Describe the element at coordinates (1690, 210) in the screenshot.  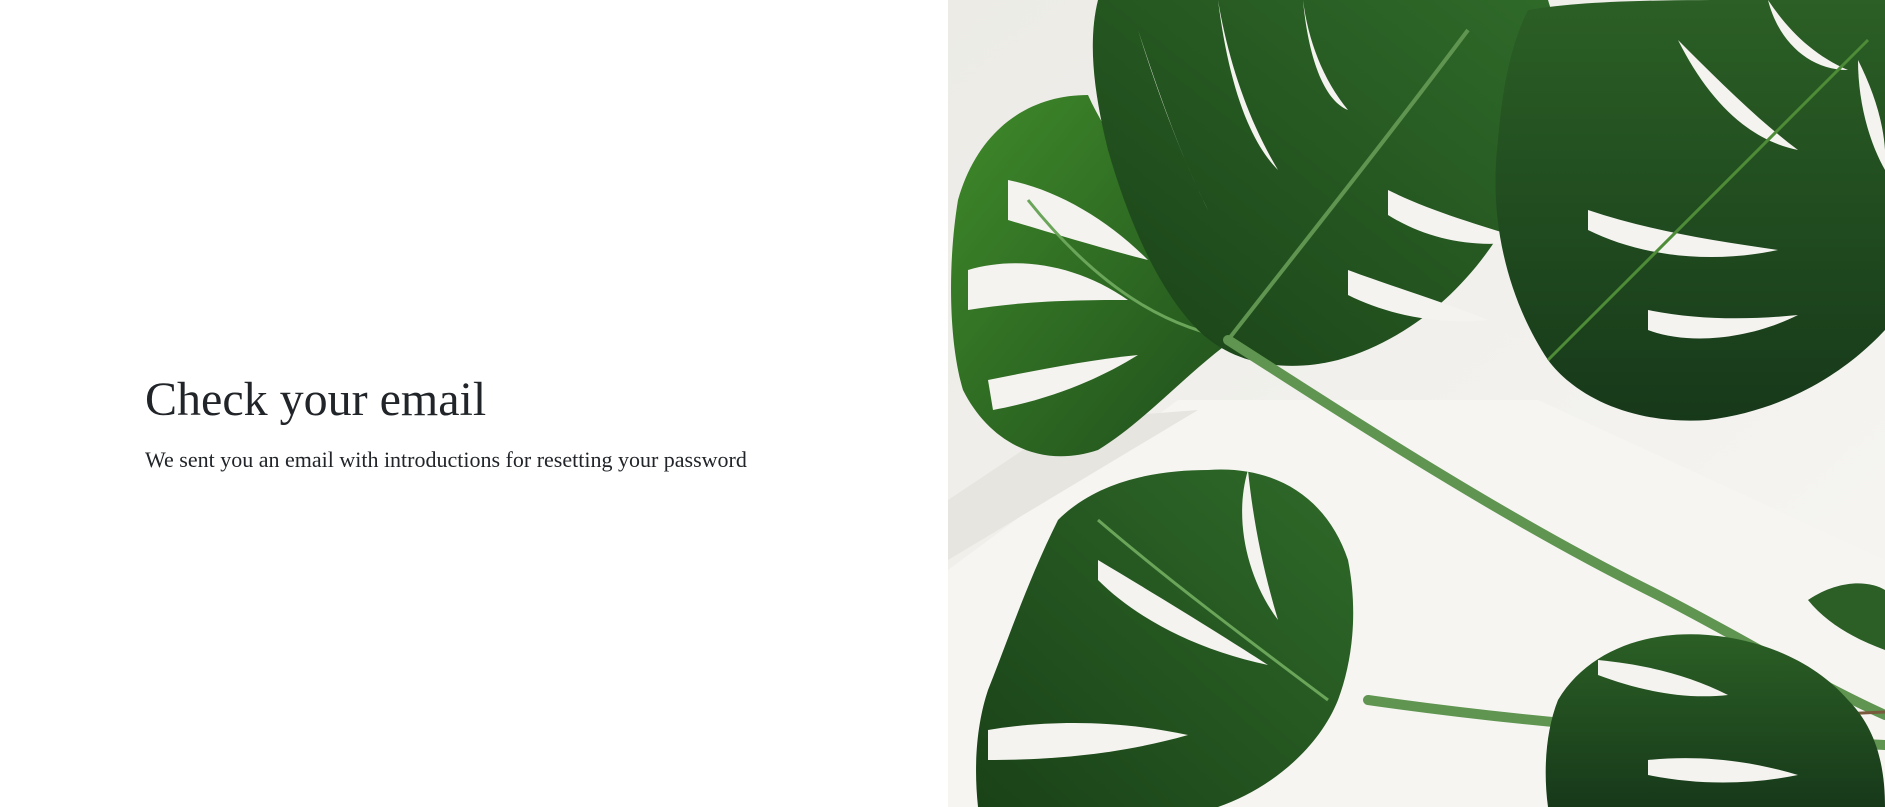
I see `leaf-top-right` at that location.